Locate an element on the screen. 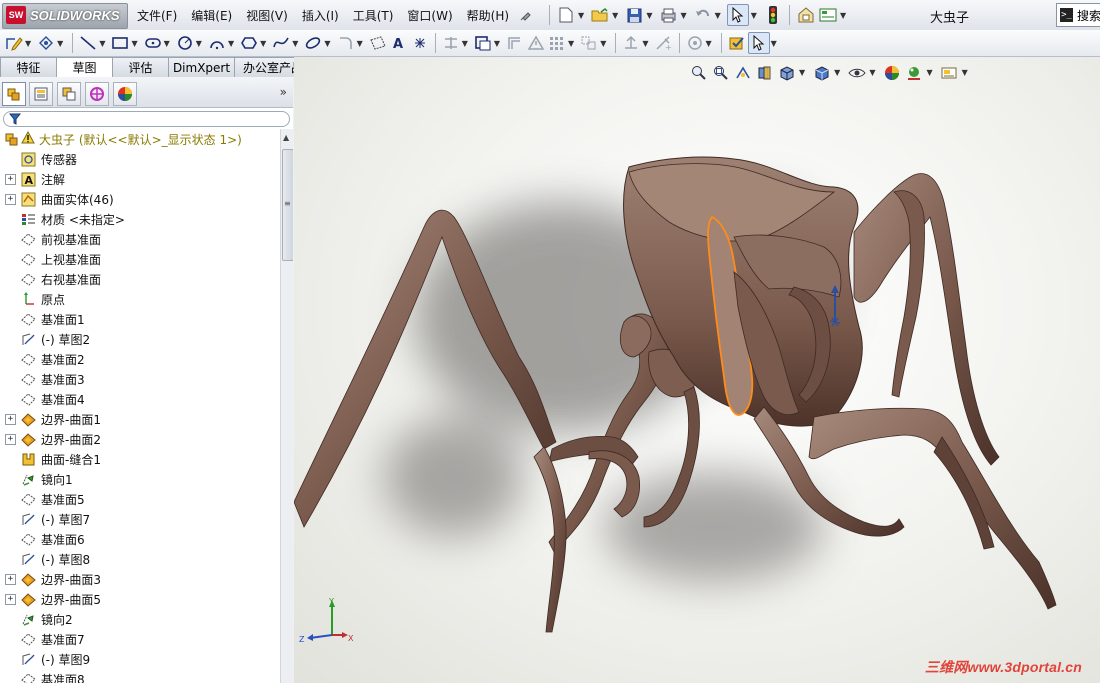 Image resolution: width=1100 pixels, height=683 pixels. repair-sketch-icon is located at coordinates (631, 43).